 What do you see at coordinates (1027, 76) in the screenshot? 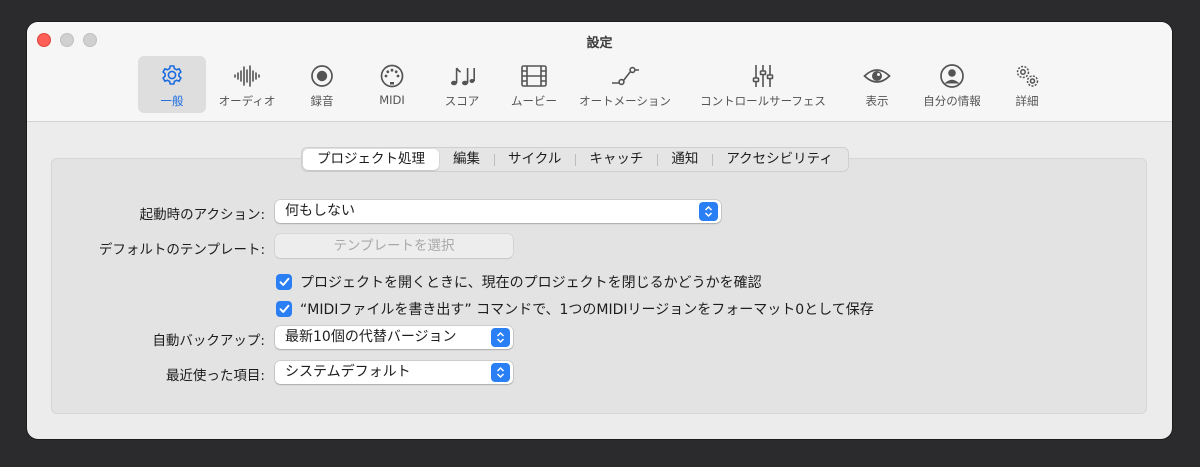
I see `gears-icon` at bounding box center [1027, 76].